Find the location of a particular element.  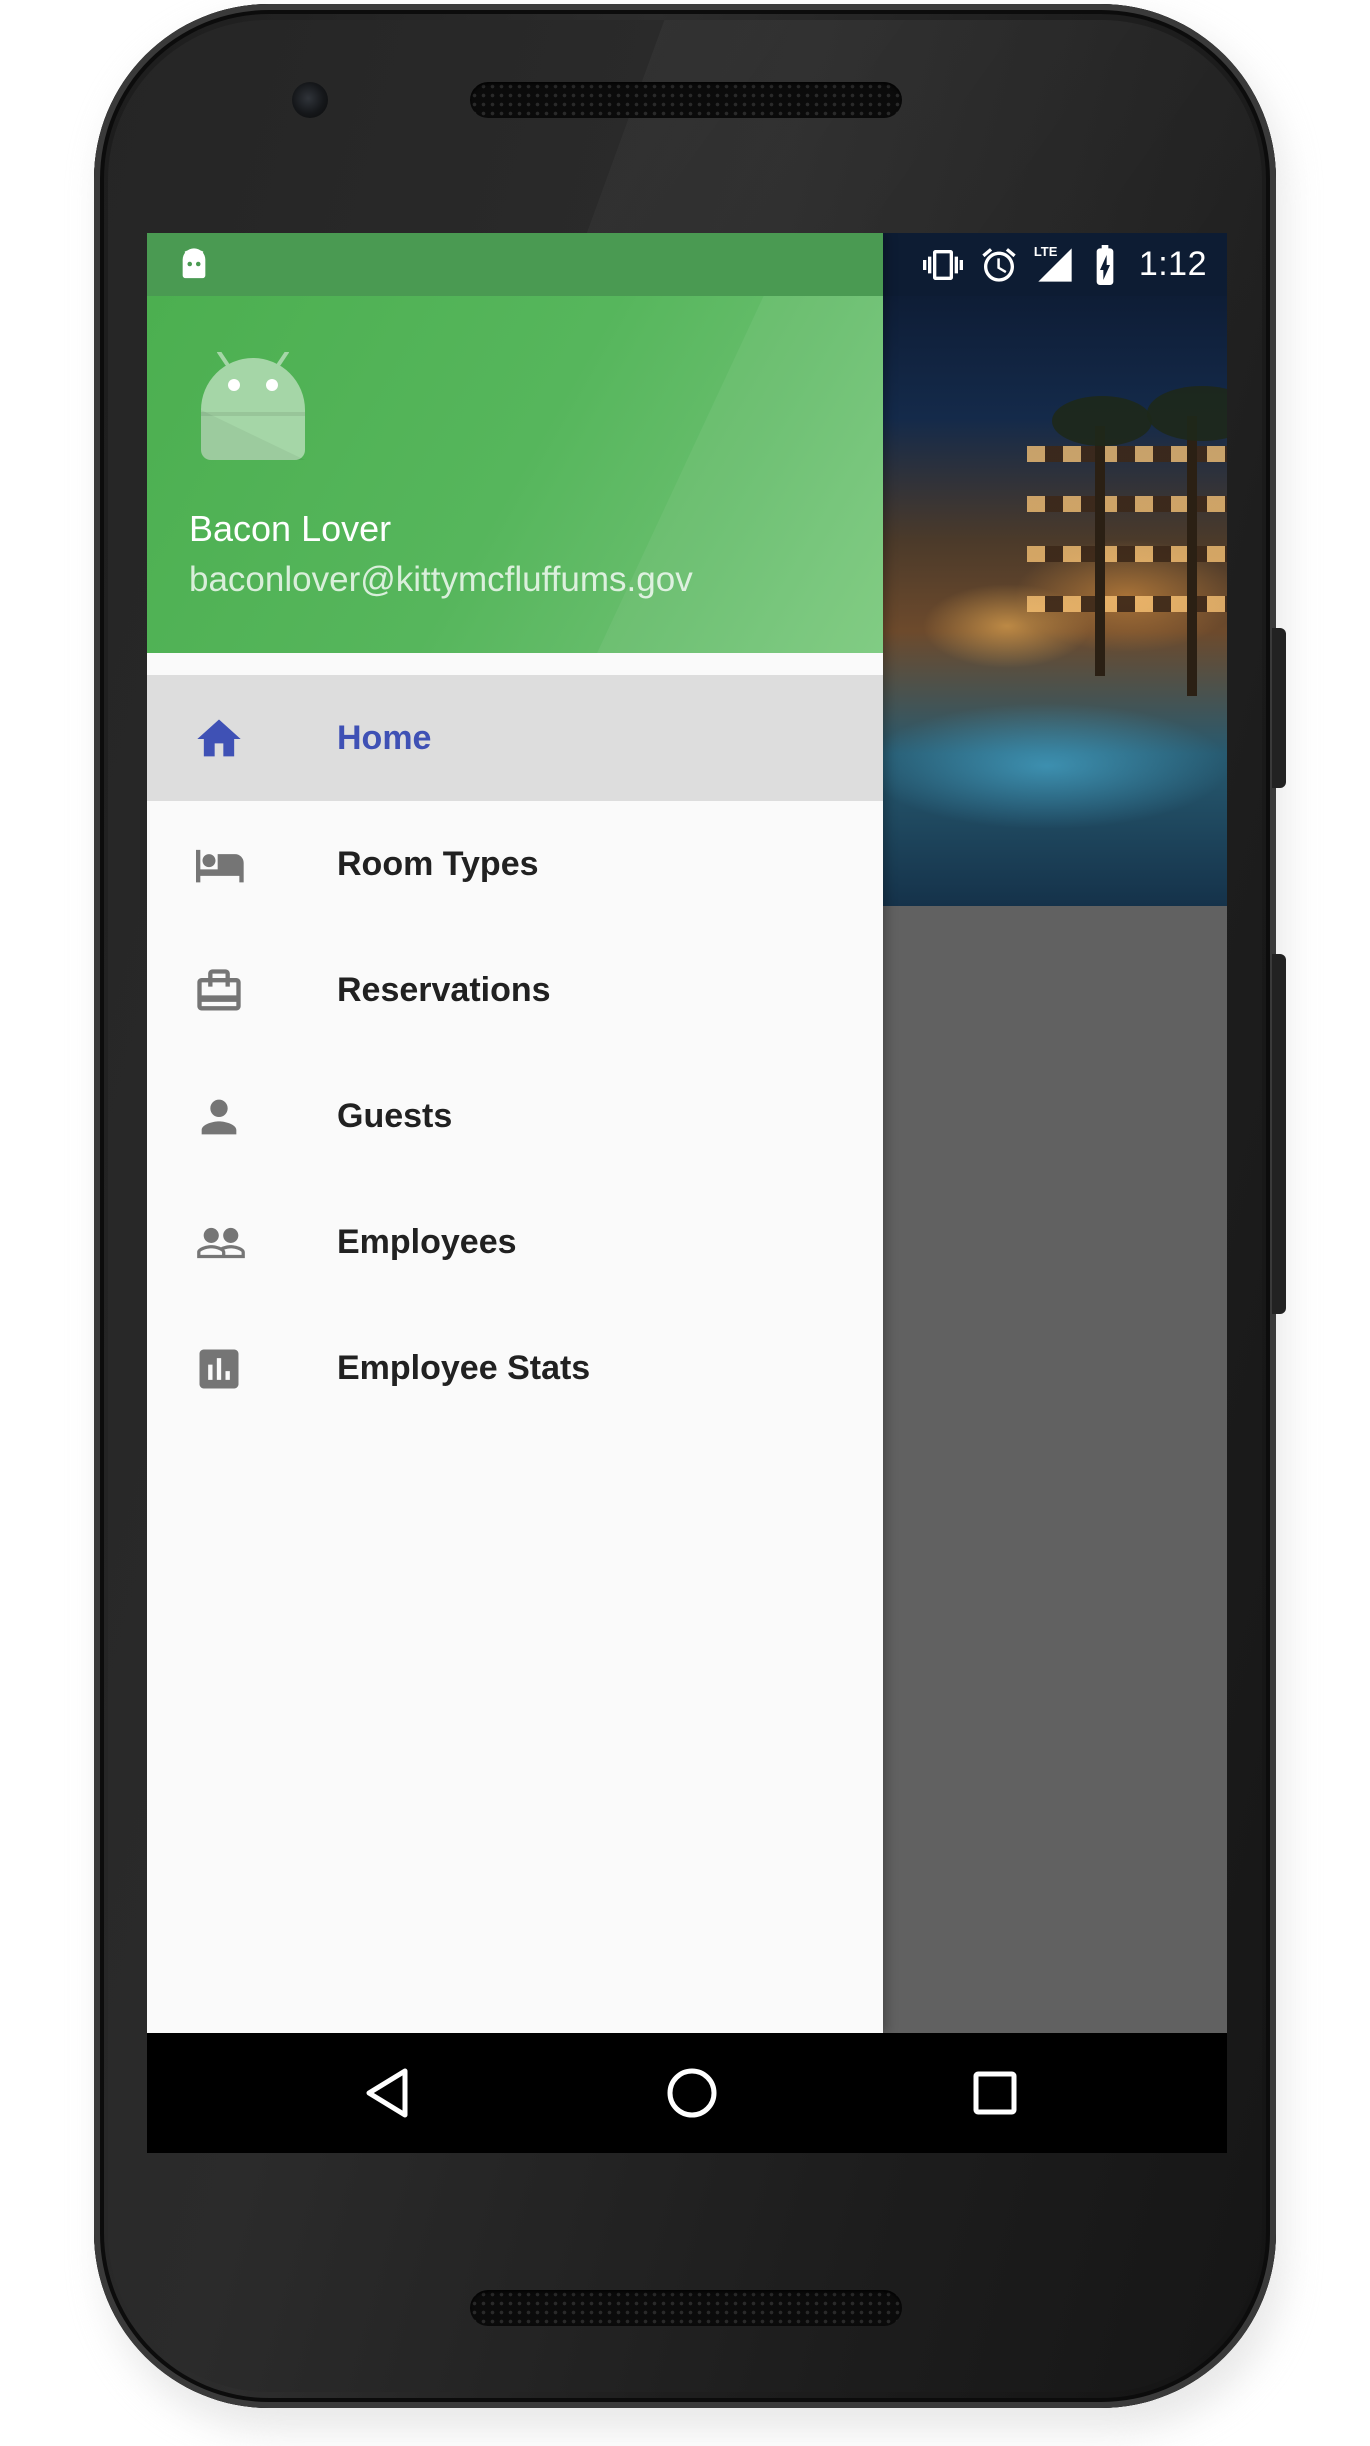

person-icon is located at coordinates (219, 1117).